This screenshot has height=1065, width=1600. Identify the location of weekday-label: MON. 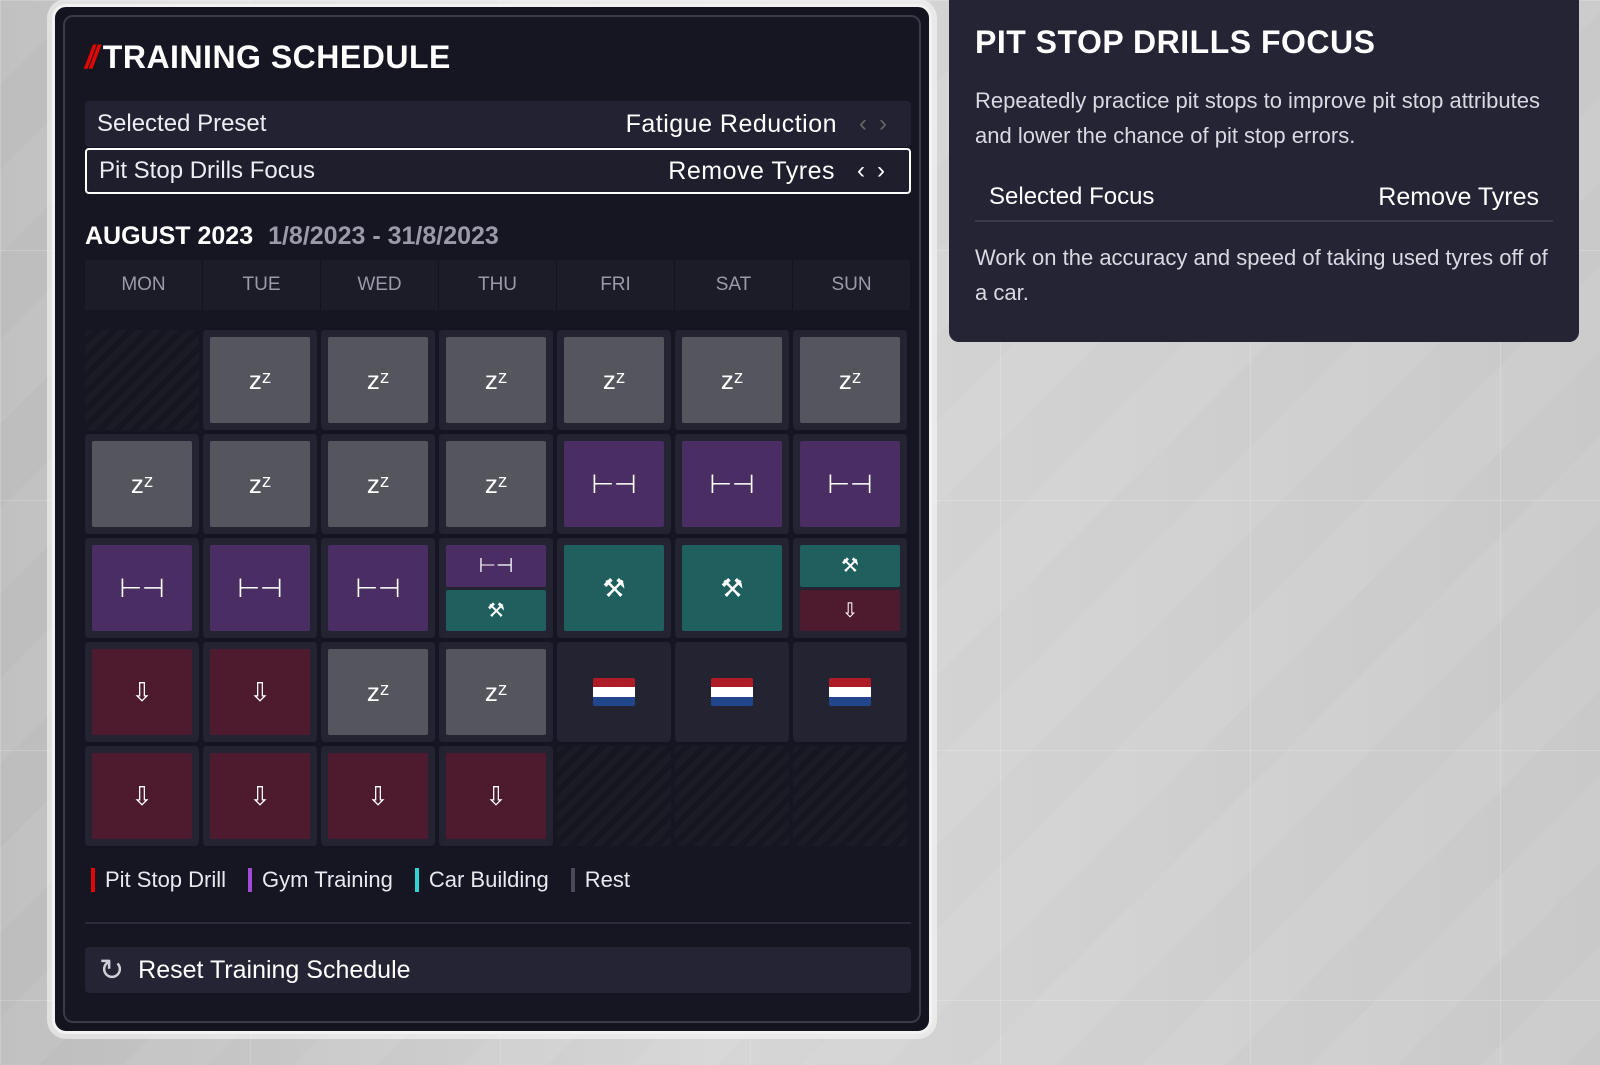
(144, 285).